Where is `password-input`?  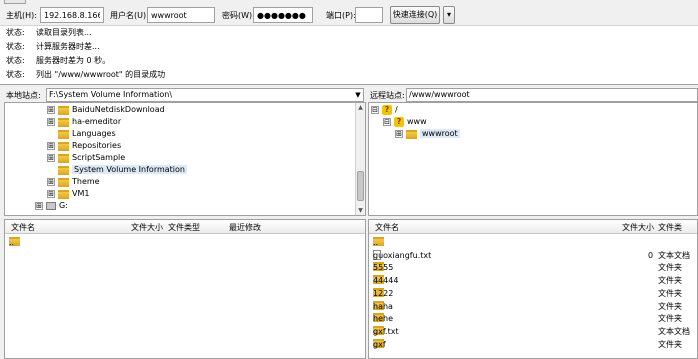
password-input is located at coordinates (283, 15).